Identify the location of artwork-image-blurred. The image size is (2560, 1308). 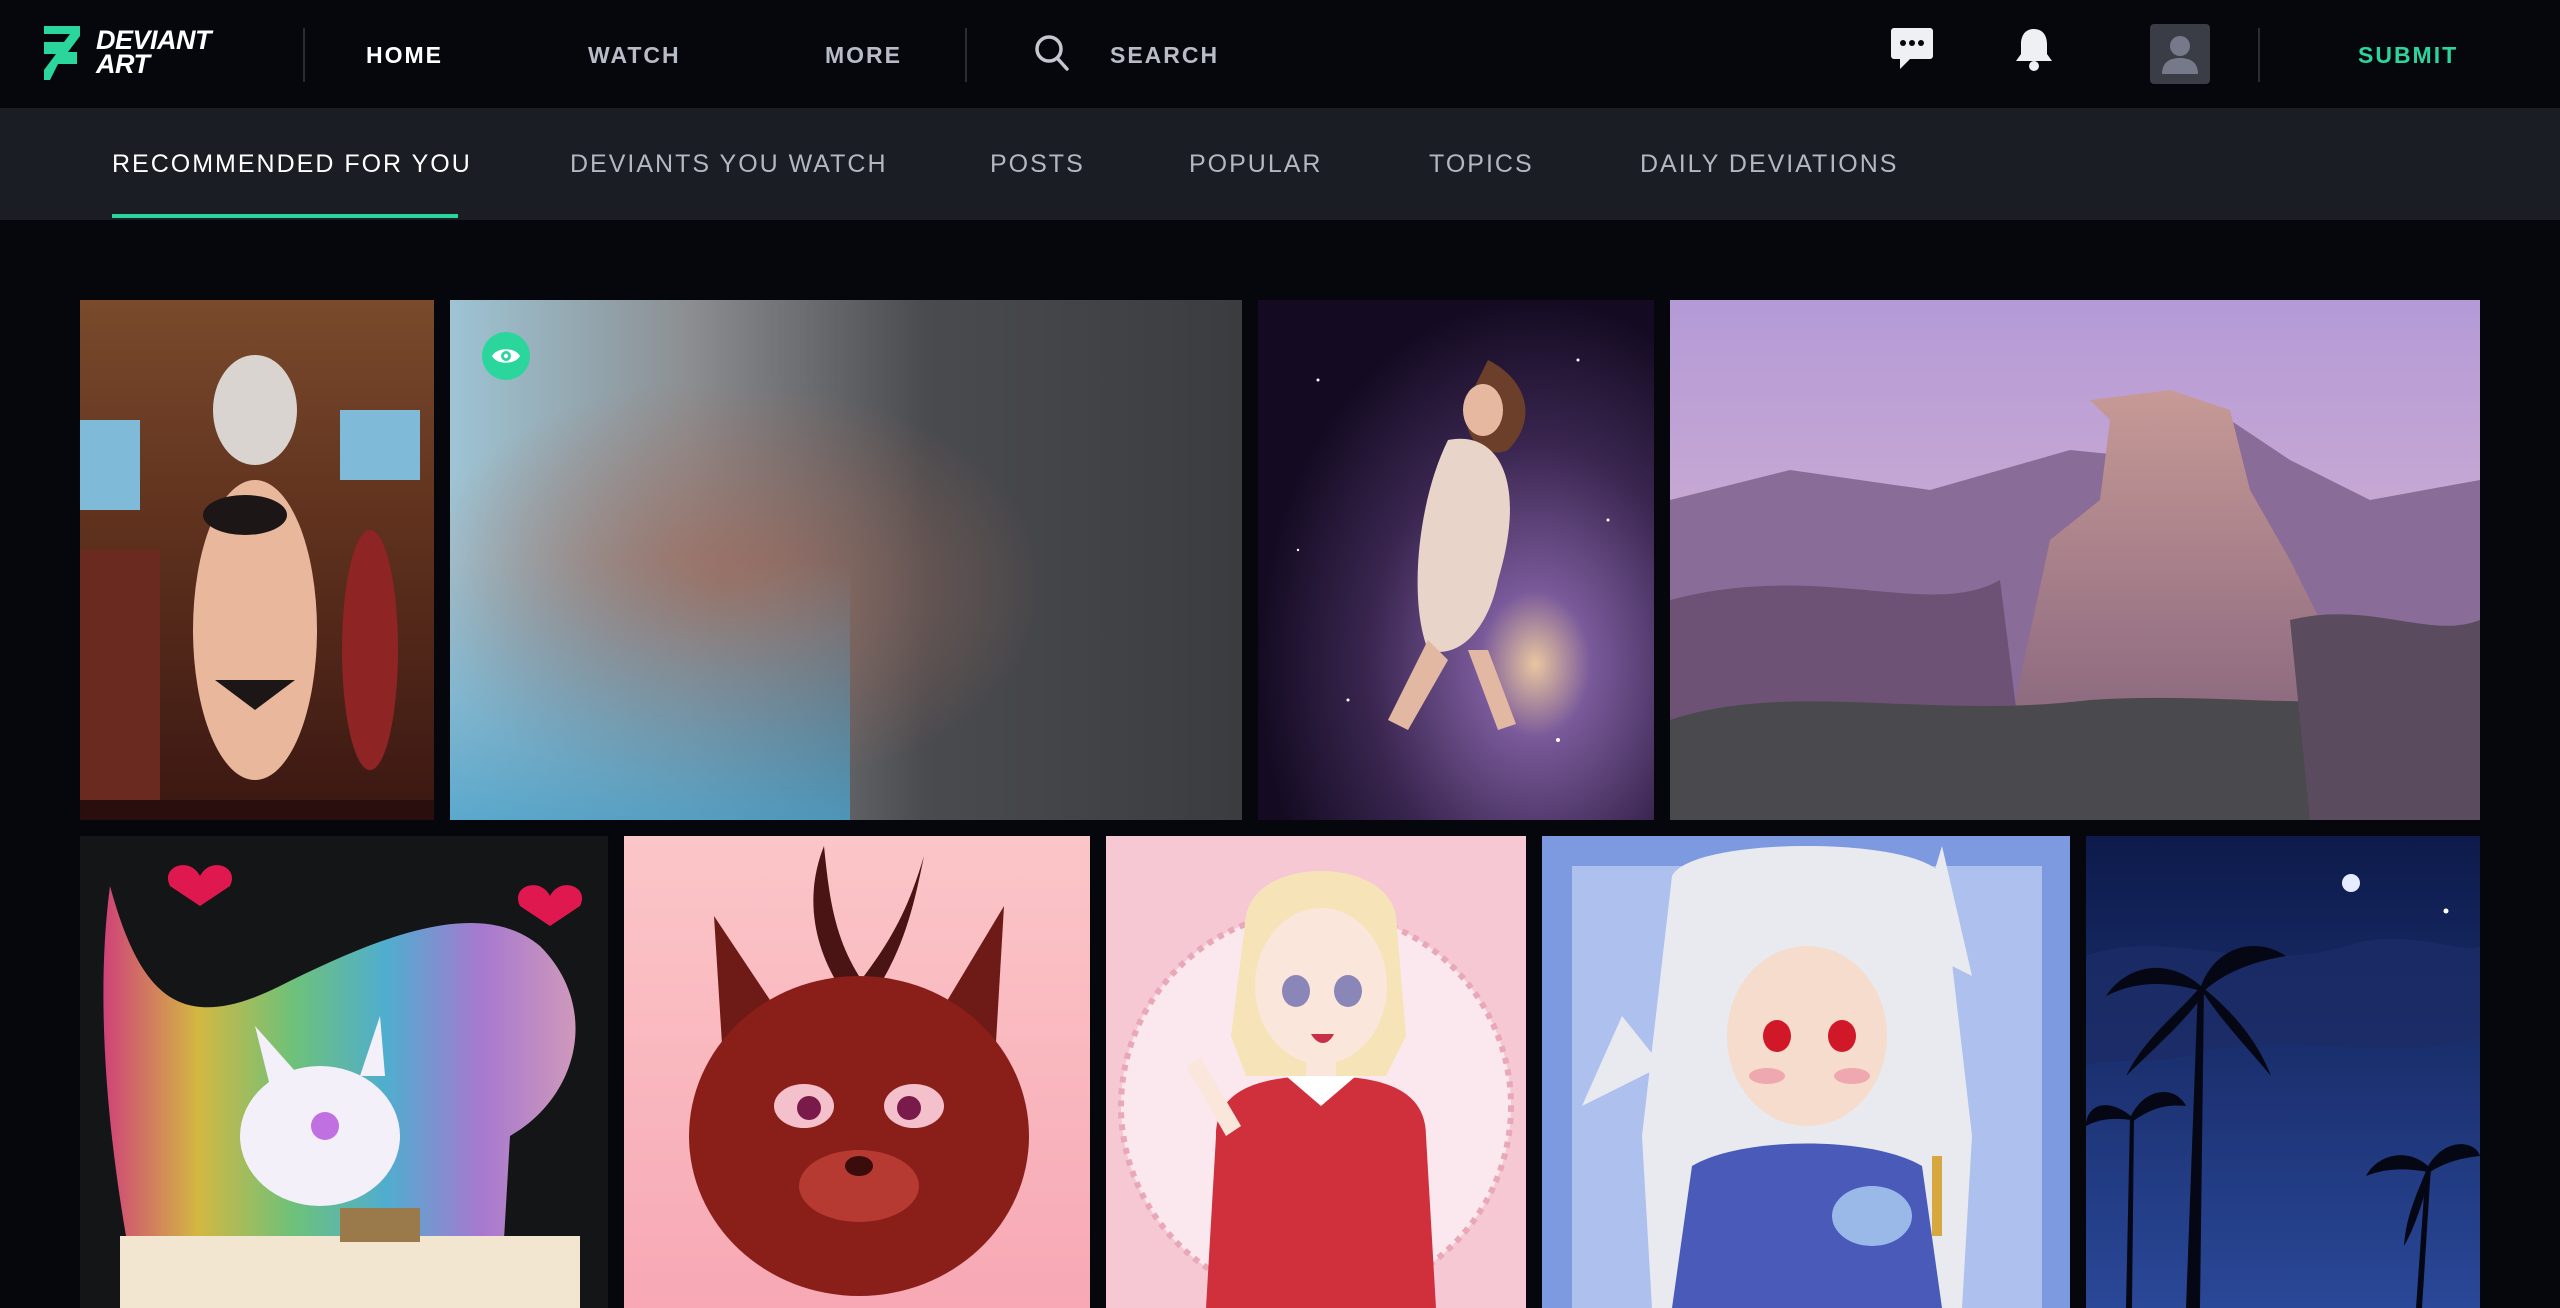
(846, 560).